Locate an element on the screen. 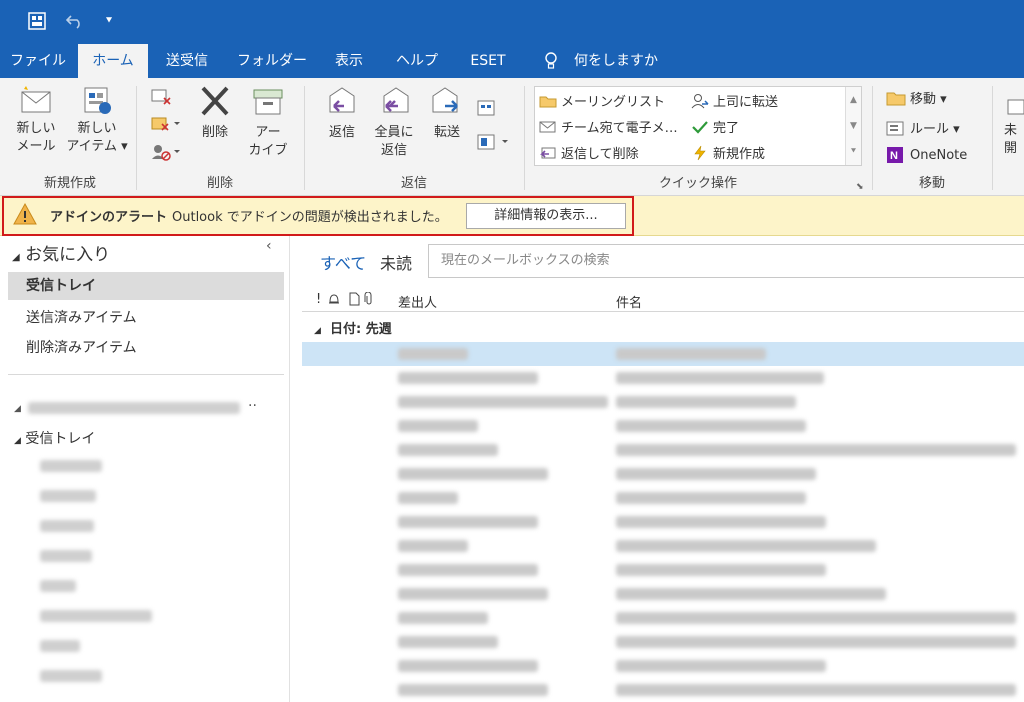 The image size is (1024, 702). filter-all: すべて is located at coordinates (343, 262).